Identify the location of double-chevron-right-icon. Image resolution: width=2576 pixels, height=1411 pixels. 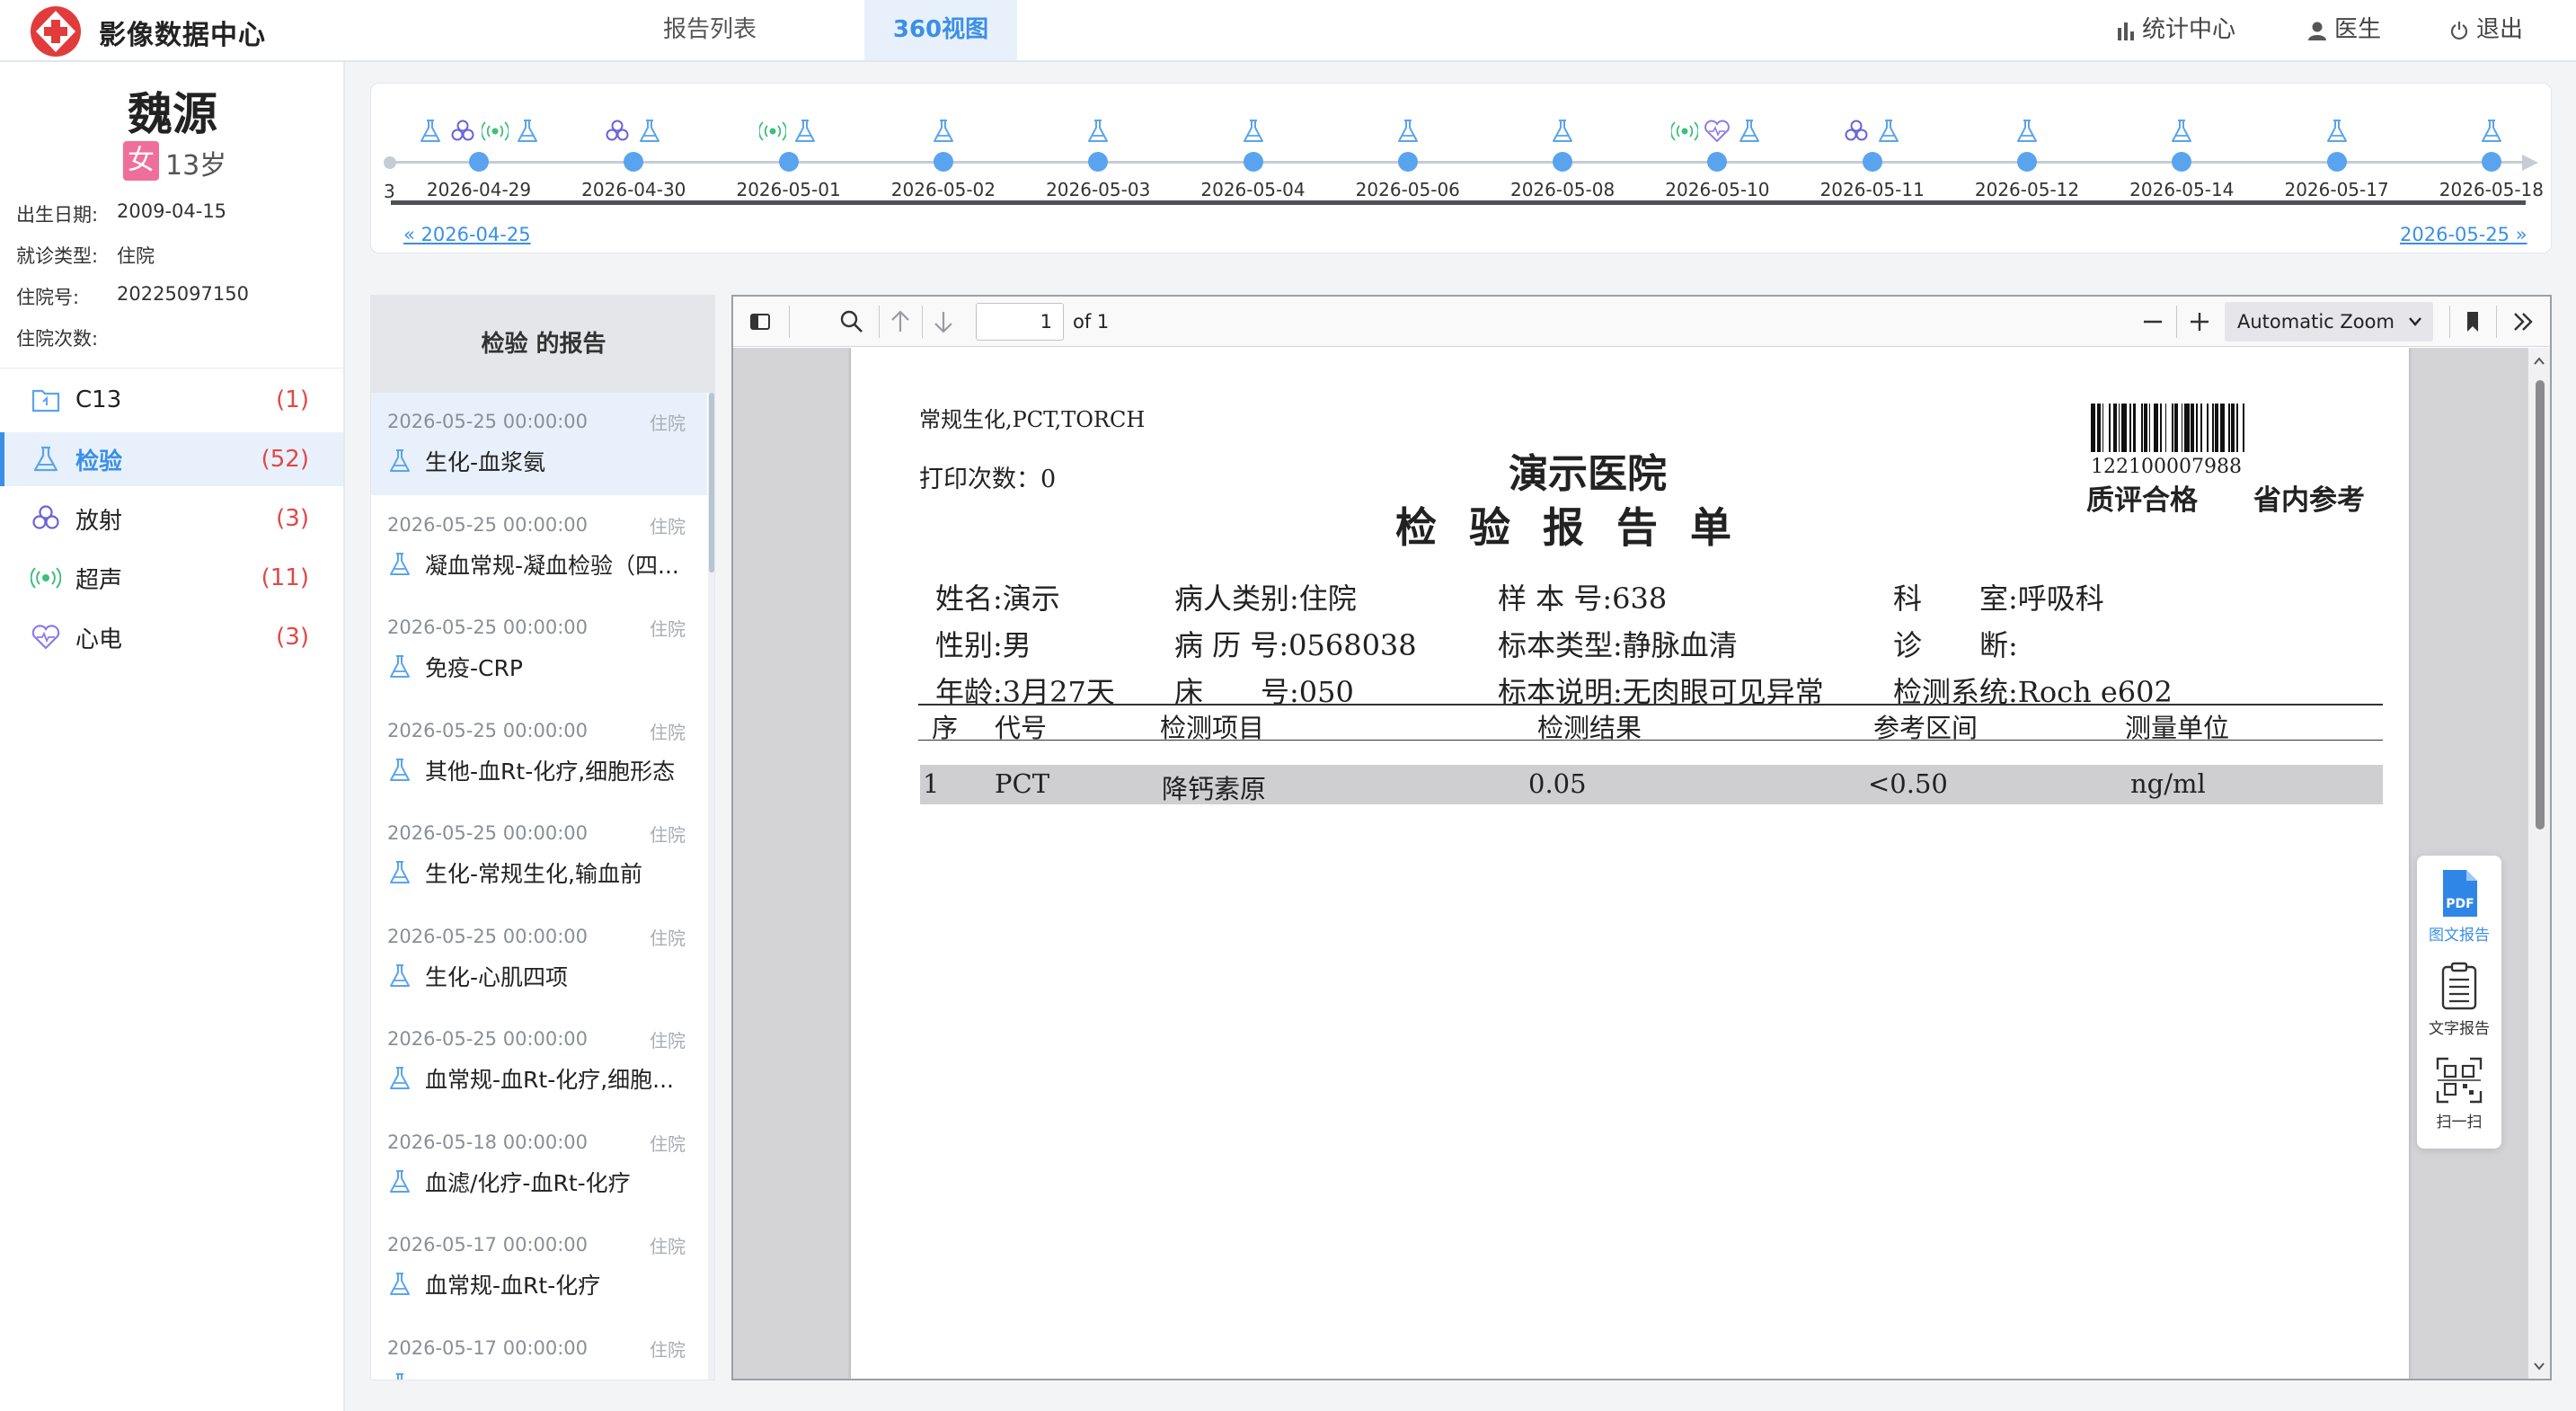
(2523, 322).